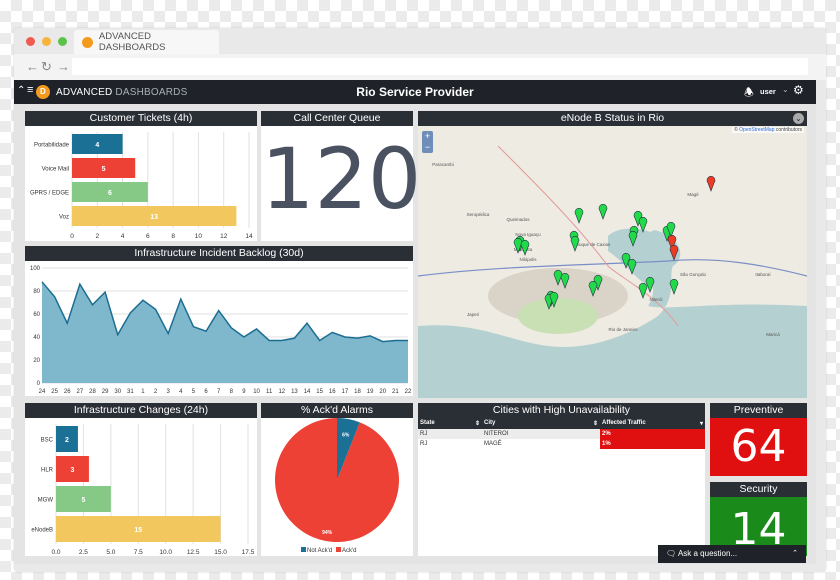 Image resolution: width=840 pixels, height=580 pixels. I want to click on x-tick-label: 16, so click(332, 392).